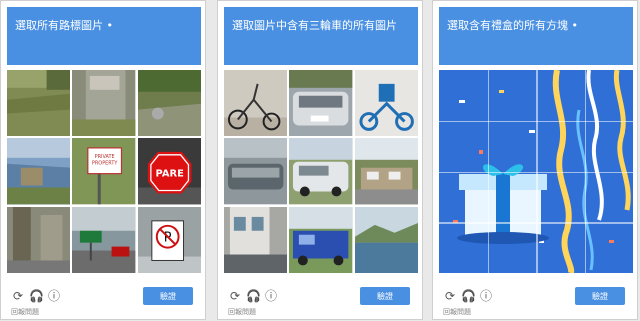 The height and width of the screenshot is (321, 640). What do you see at coordinates (105, 164) in the screenshot?
I see `svg-text: PROPERTY` at bounding box center [105, 164].